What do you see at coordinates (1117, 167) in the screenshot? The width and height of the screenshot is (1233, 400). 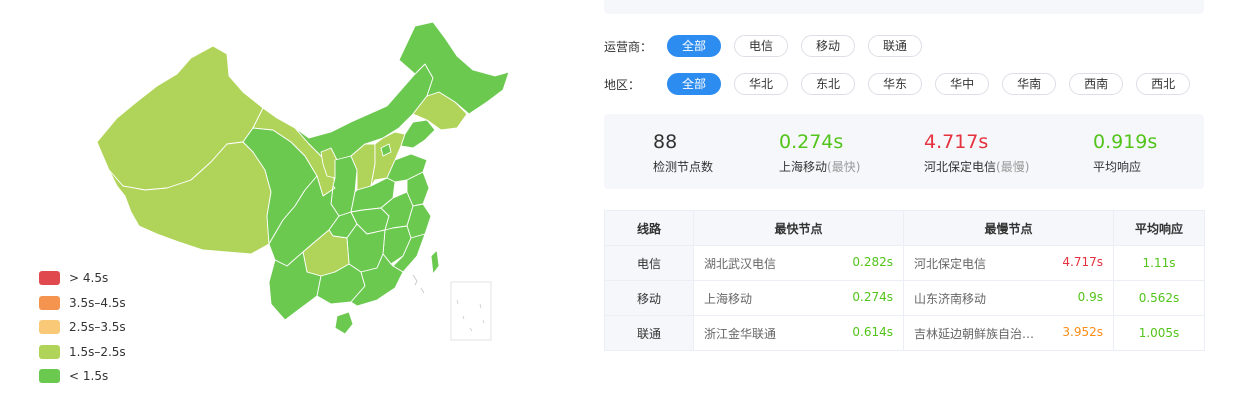 I see `stat-average-label: 平均响应` at bounding box center [1117, 167].